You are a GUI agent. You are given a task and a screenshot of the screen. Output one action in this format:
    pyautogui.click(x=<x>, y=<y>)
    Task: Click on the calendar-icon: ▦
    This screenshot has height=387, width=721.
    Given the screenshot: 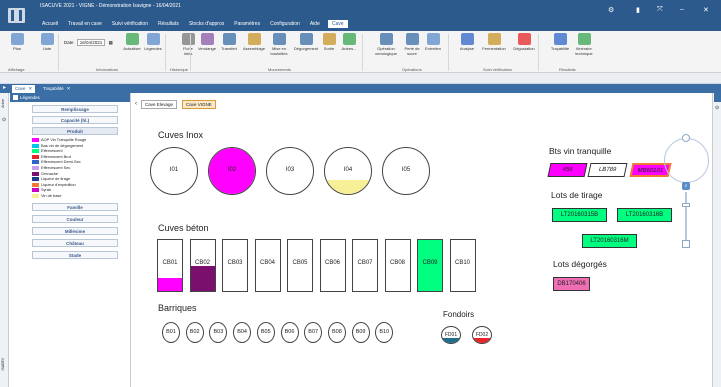 What is the action you would take?
    pyautogui.click(x=111, y=42)
    